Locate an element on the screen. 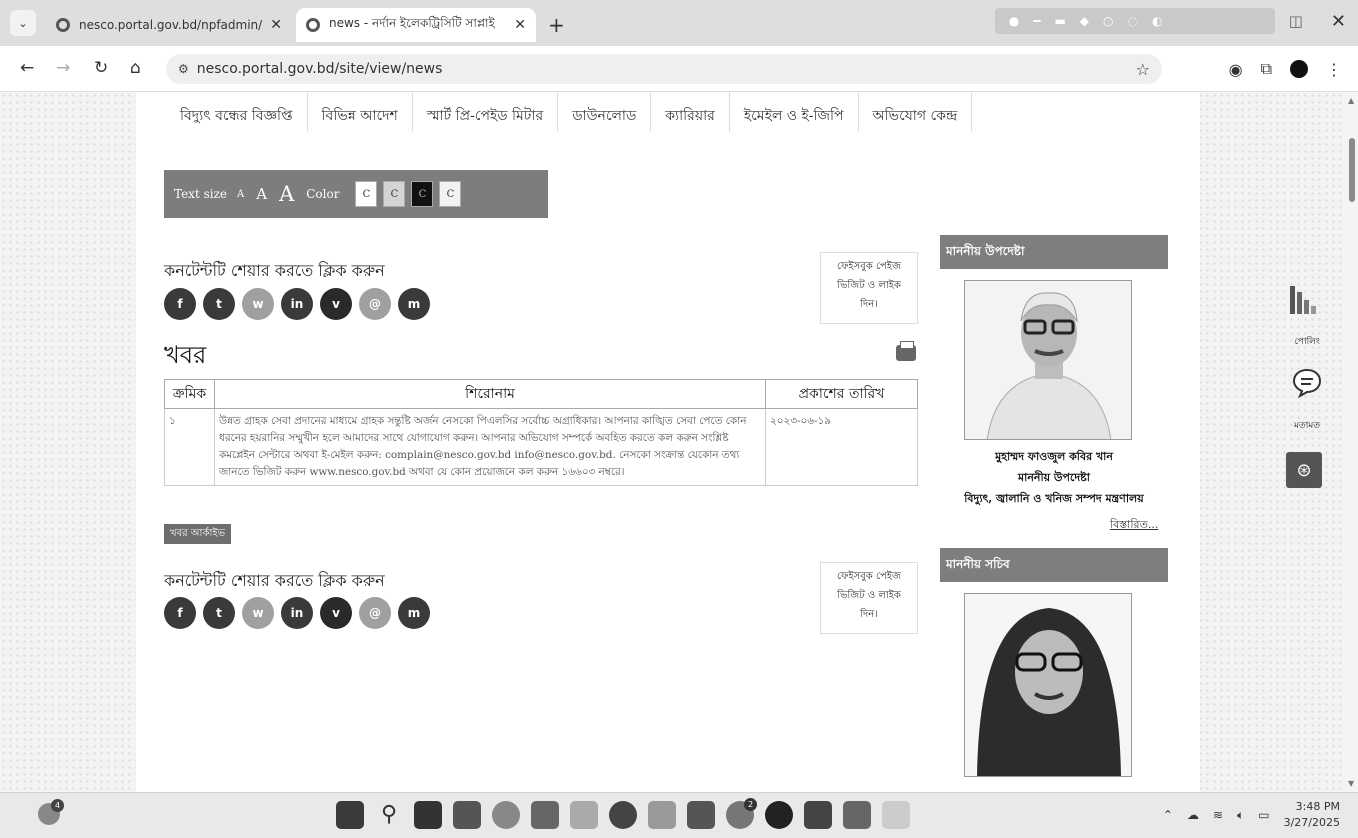 The width and height of the screenshot is (1358, 838). secretary-heading: মাননীয় সচিব is located at coordinates (1054, 565).